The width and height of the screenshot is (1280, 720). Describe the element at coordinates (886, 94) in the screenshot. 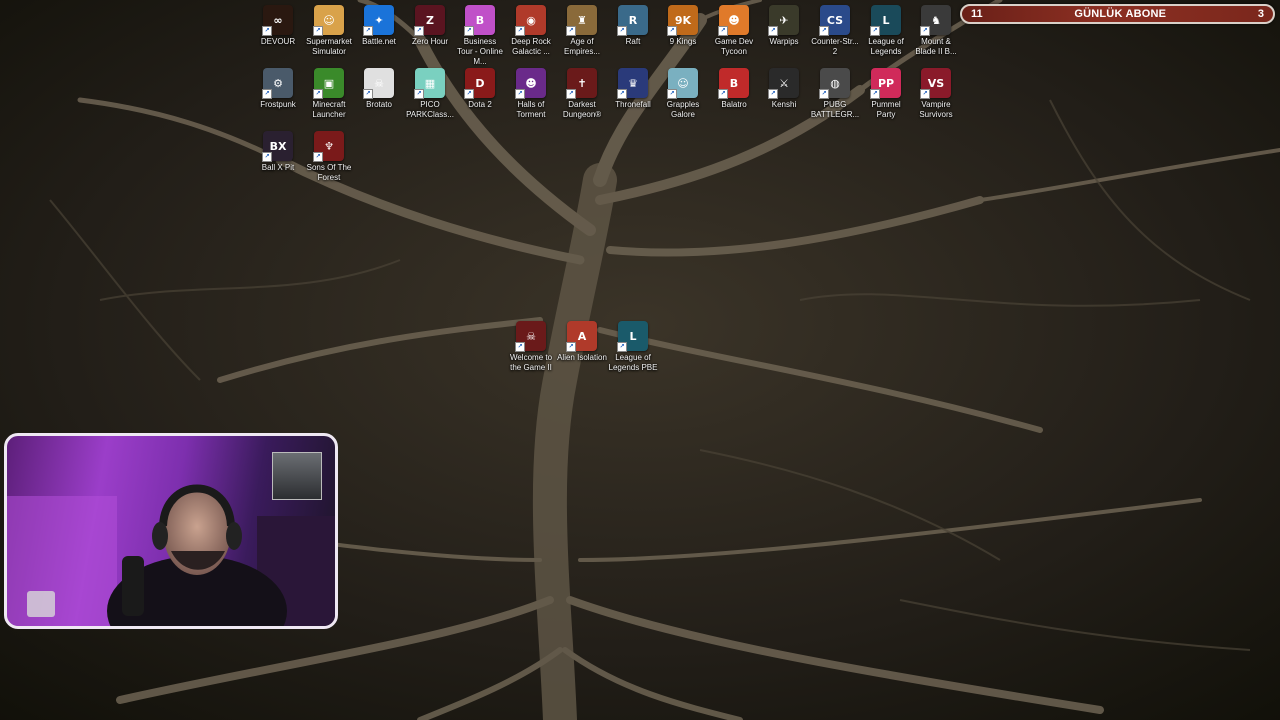

I see `desktop-icon-pummel-party: PP ↗ Pummel Party` at that location.